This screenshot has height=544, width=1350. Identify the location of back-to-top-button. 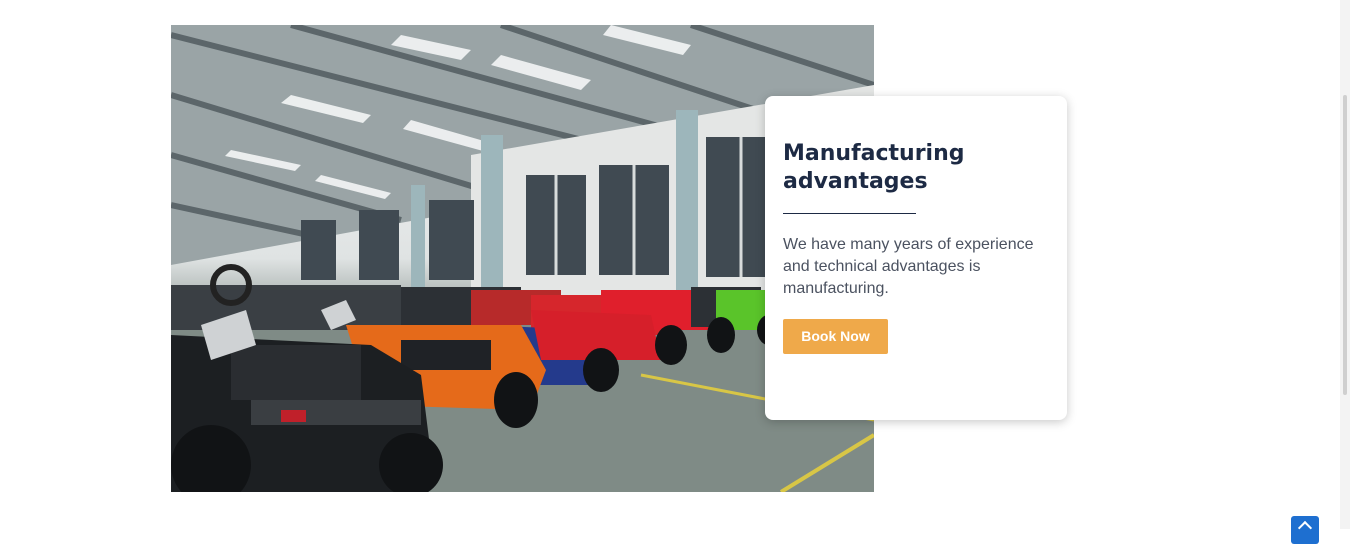
(1305, 530).